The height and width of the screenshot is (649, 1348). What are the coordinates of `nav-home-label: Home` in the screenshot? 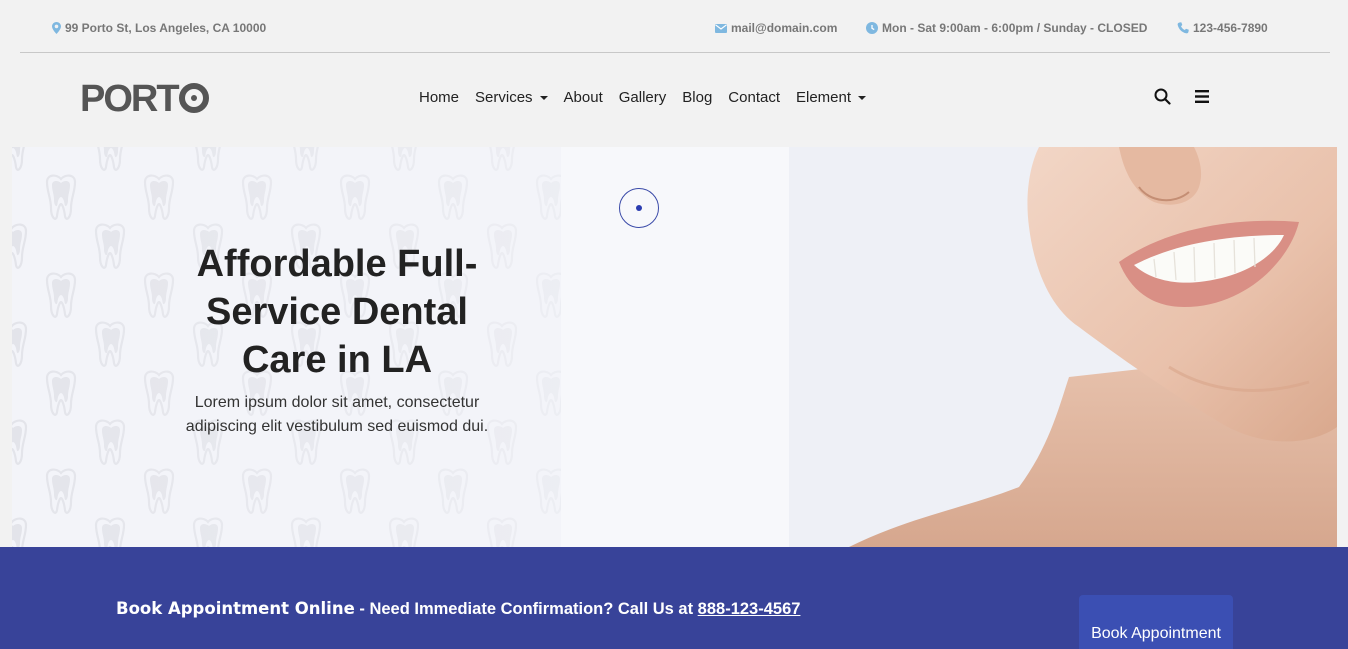 It's located at (439, 97).